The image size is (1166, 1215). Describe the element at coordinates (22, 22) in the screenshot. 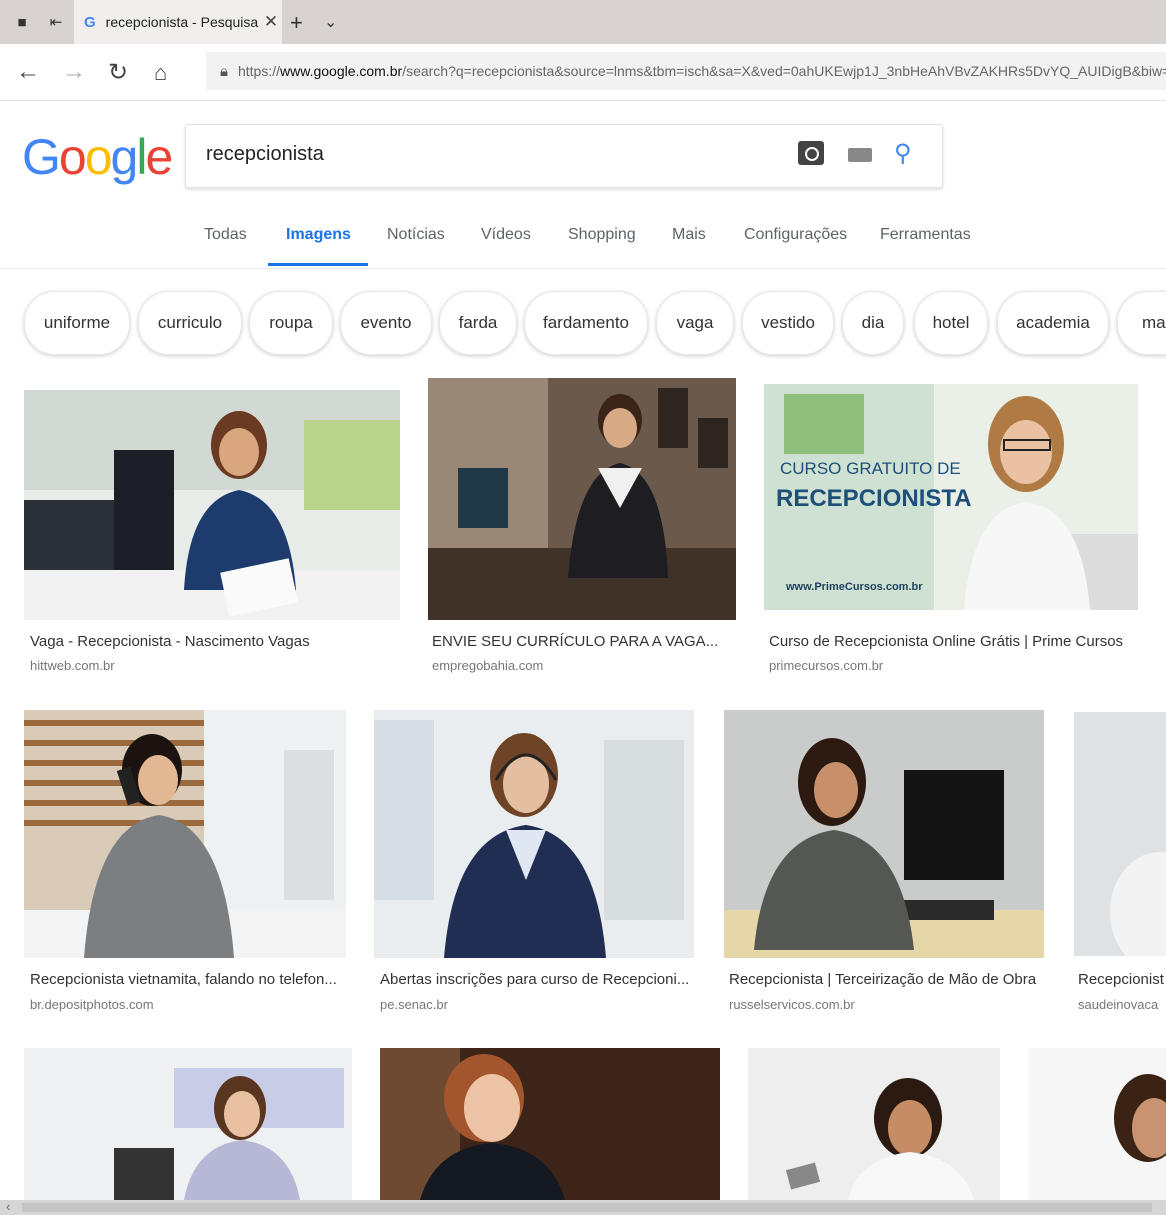

I see `tab-actions-icon: ■` at that location.